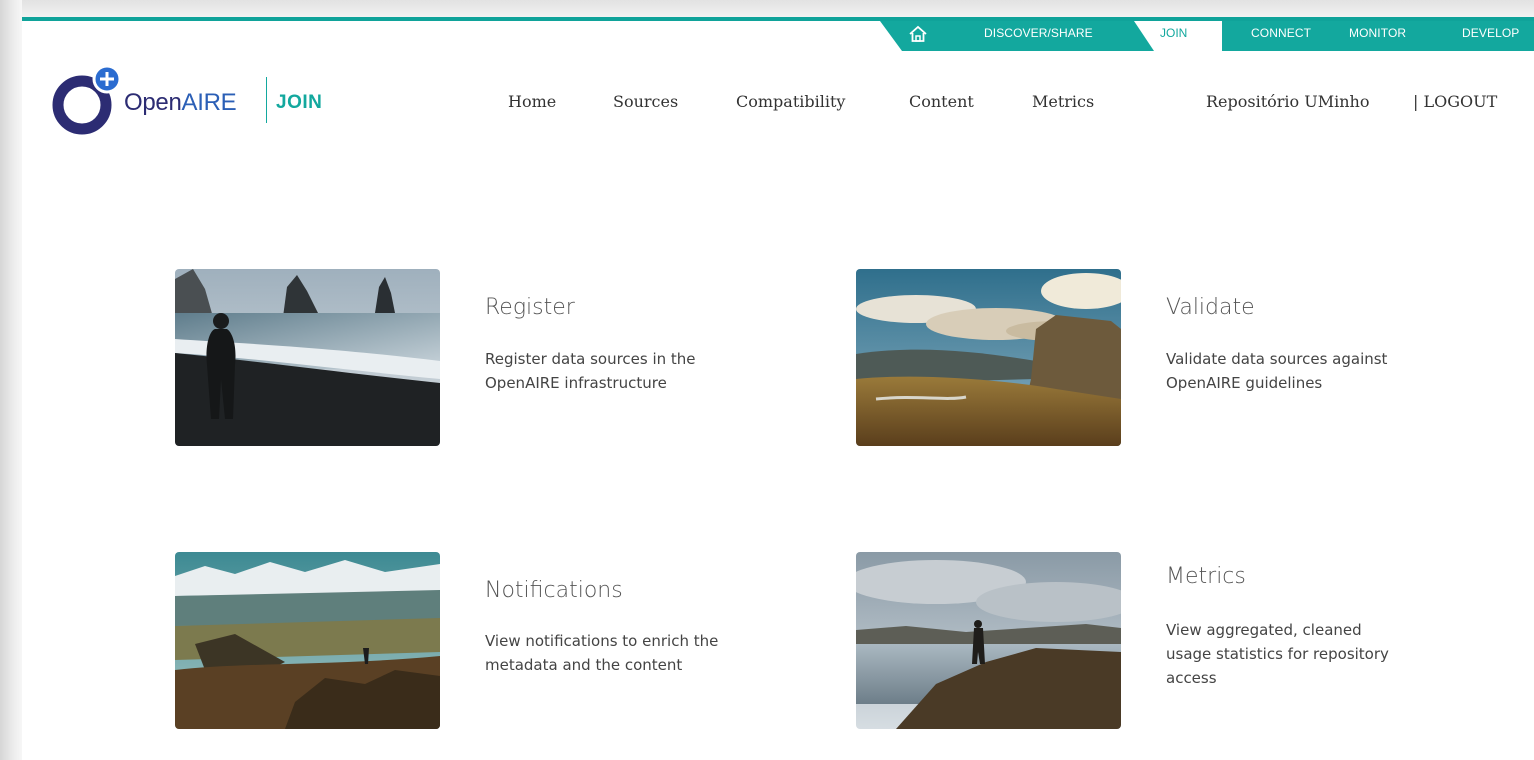  Describe the element at coordinates (1206, 576) in the screenshot. I see `metrics-title: Metrics` at that location.